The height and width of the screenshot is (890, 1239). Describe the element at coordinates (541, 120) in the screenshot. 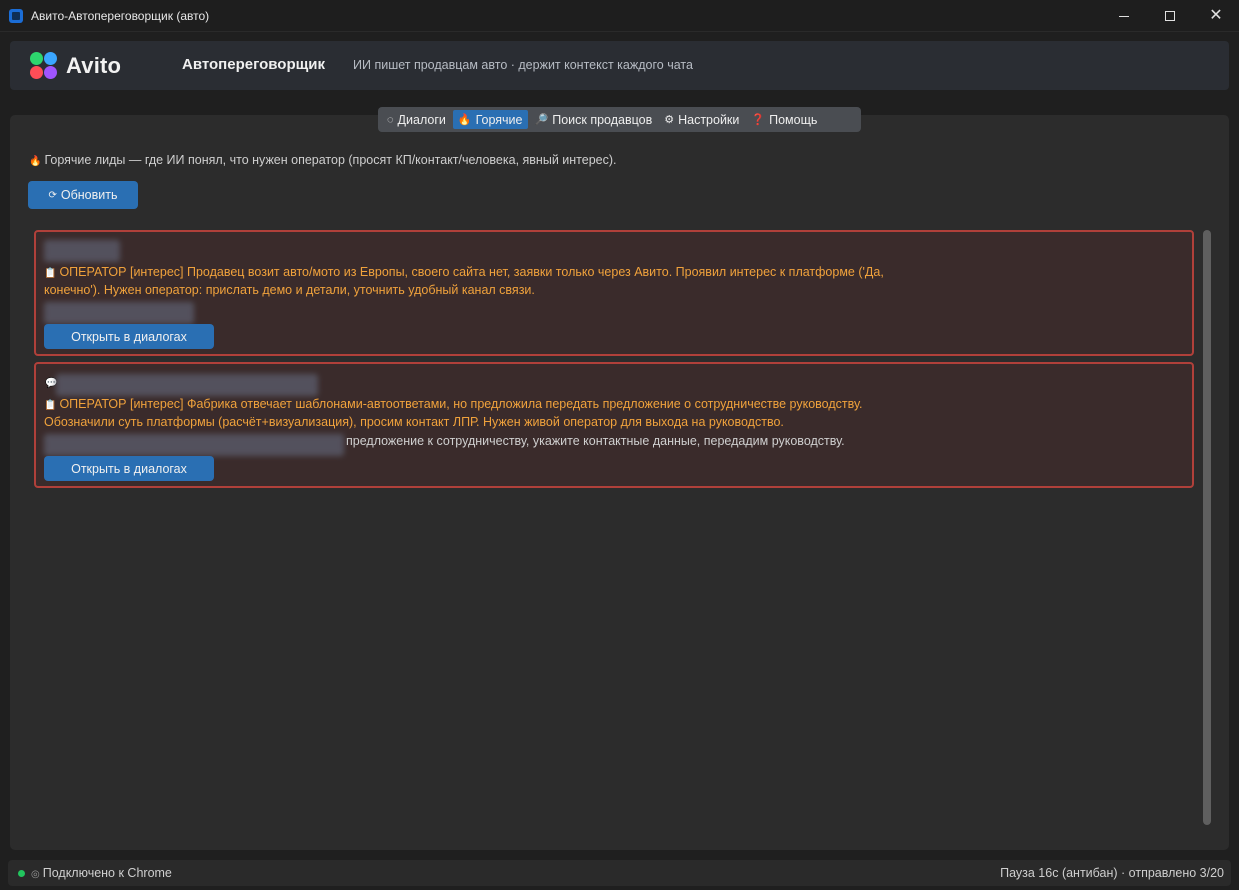

I see `search-icon: 🔎` at that location.